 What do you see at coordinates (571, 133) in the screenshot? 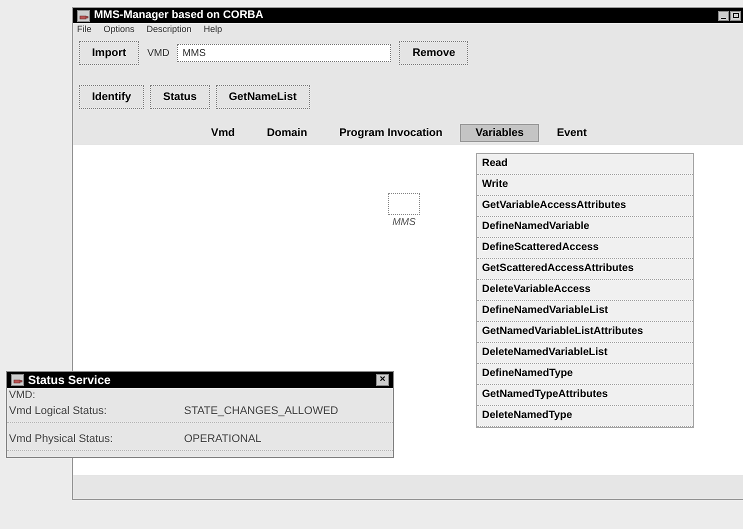
I see `tab: Event` at bounding box center [571, 133].